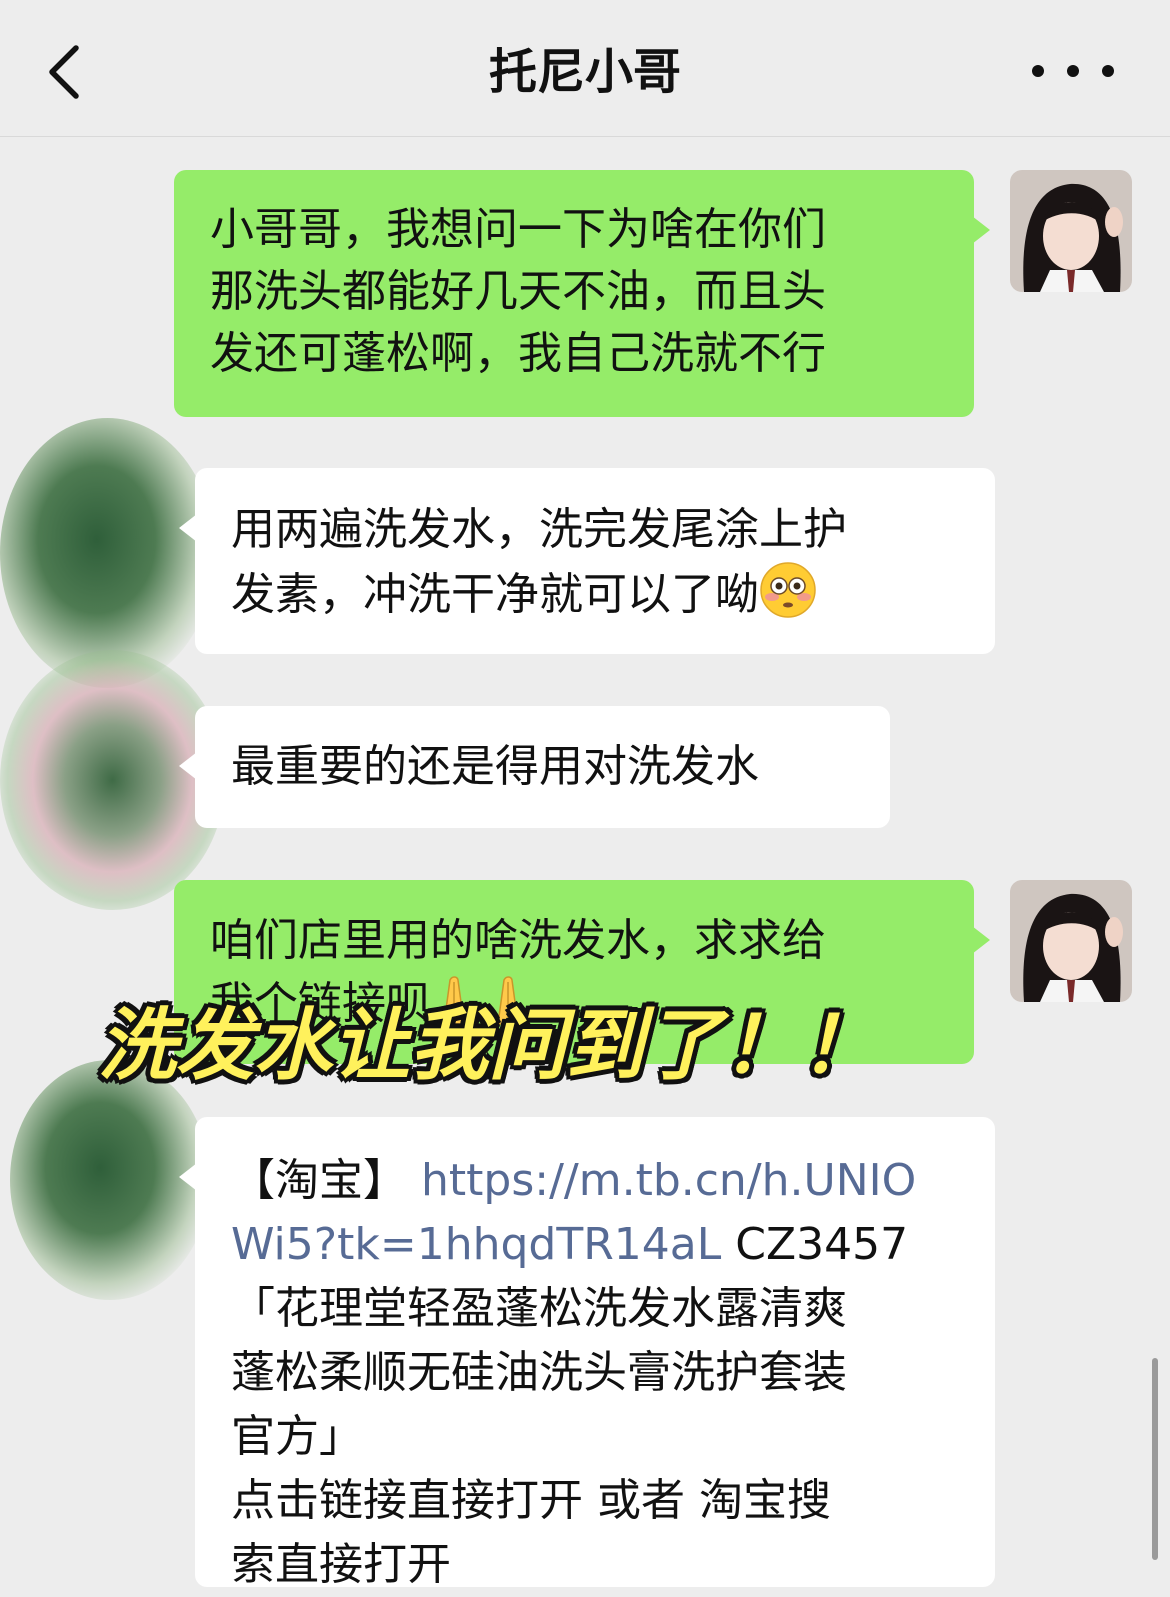 This screenshot has width=1170, height=1597. What do you see at coordinates (518, 229) in the screenshot?
I see `message-text: 小哥哥，我想问一下为啥在你们` at bounding box center [518, 229].